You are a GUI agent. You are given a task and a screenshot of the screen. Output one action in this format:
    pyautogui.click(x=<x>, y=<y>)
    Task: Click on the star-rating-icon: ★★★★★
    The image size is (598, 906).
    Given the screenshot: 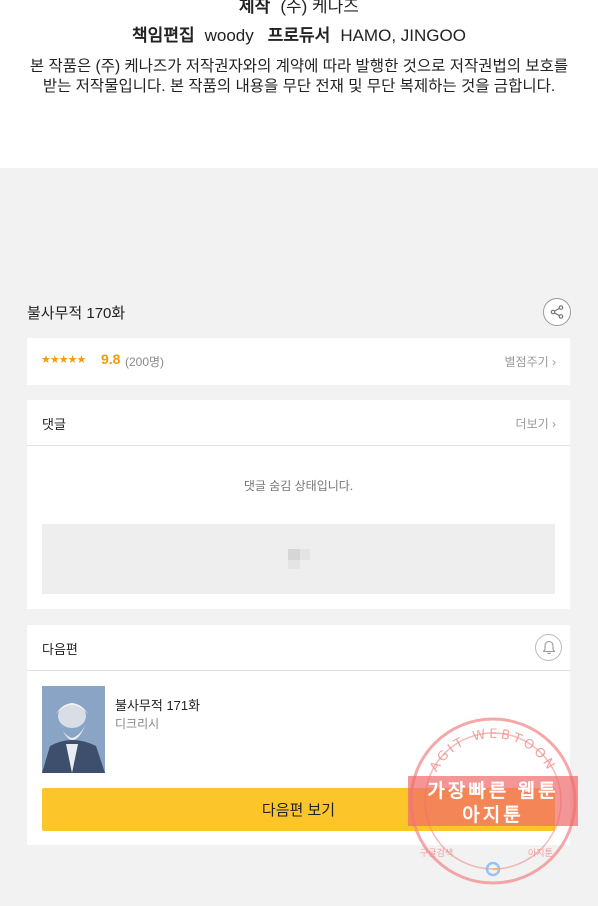 What is the action you would take?
    pyautogui.click(x=63, y=360)
    